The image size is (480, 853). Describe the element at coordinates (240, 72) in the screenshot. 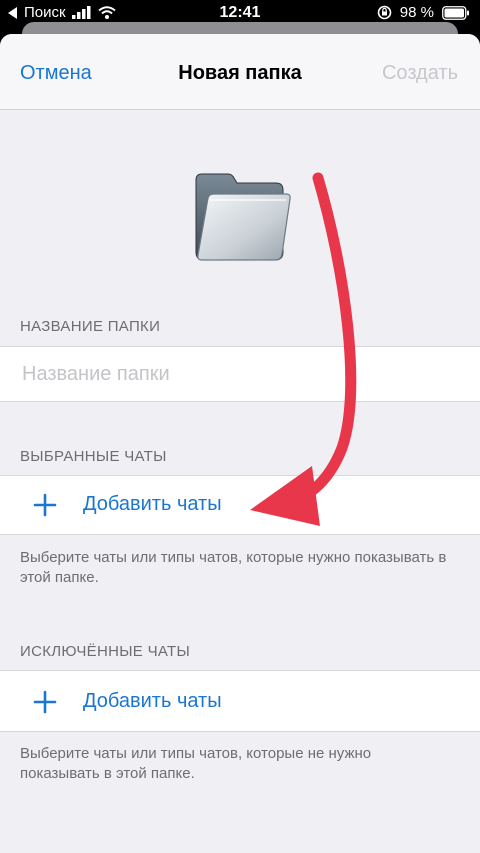

I see `navigation-bar: Отмена Новая папка Создать` at that location.